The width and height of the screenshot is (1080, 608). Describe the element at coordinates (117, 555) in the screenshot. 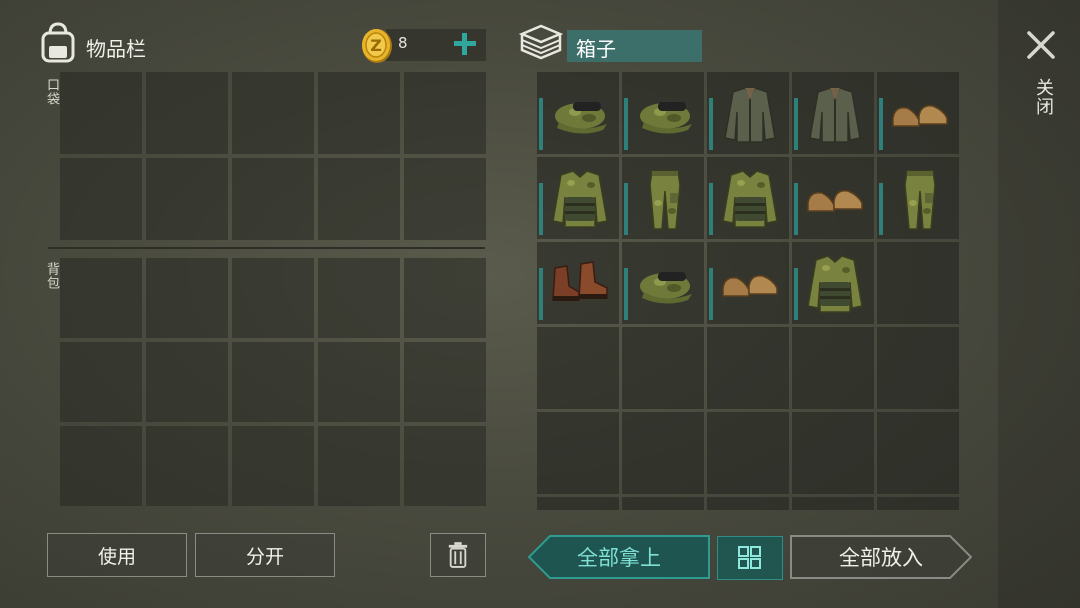

I see `use-button: 使用` at that location.